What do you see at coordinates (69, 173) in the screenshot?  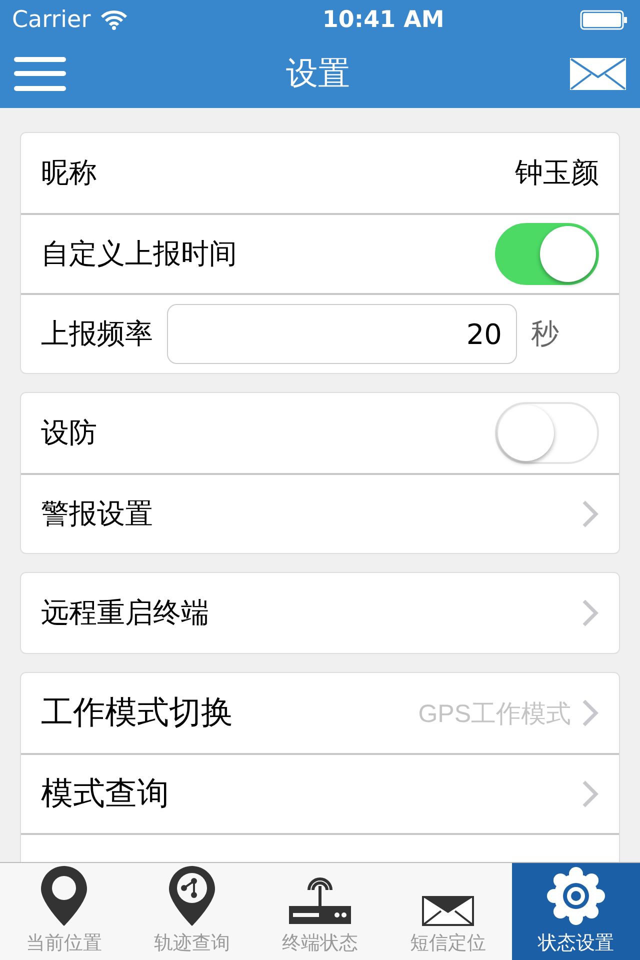 I see `row-label: 昵称` at bounding box center [69, 173].